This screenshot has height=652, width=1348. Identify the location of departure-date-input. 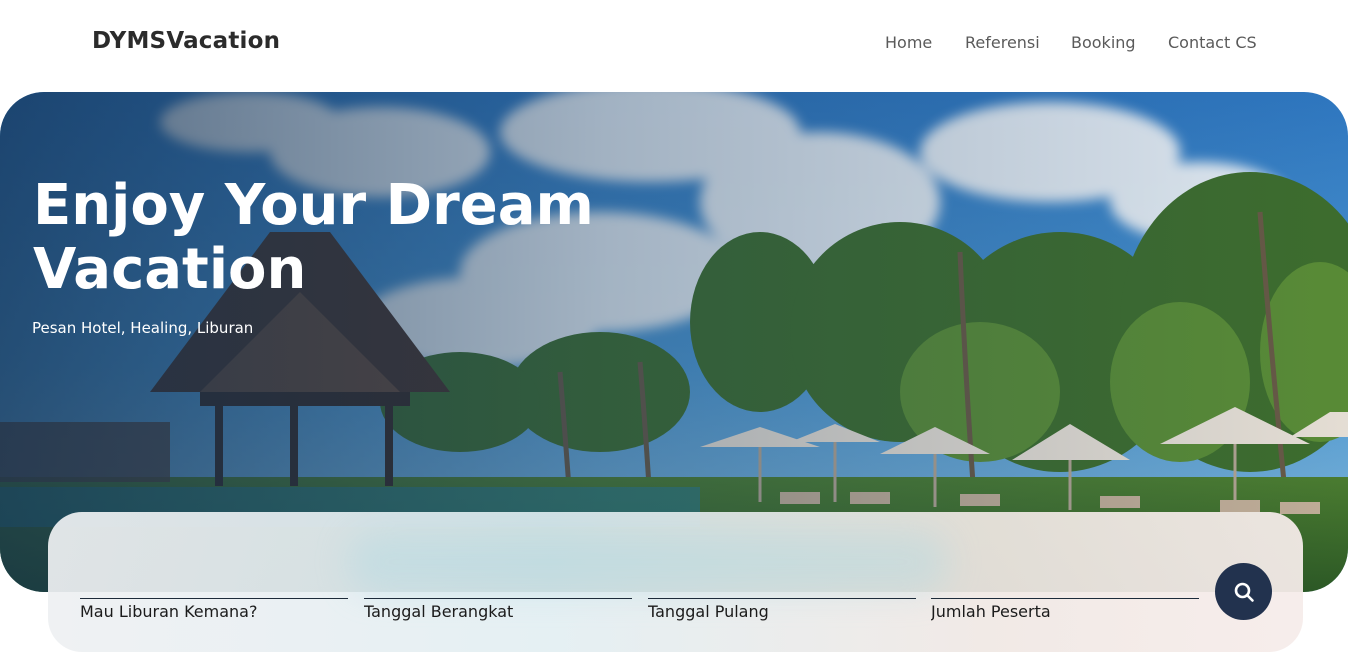
(498, 611).